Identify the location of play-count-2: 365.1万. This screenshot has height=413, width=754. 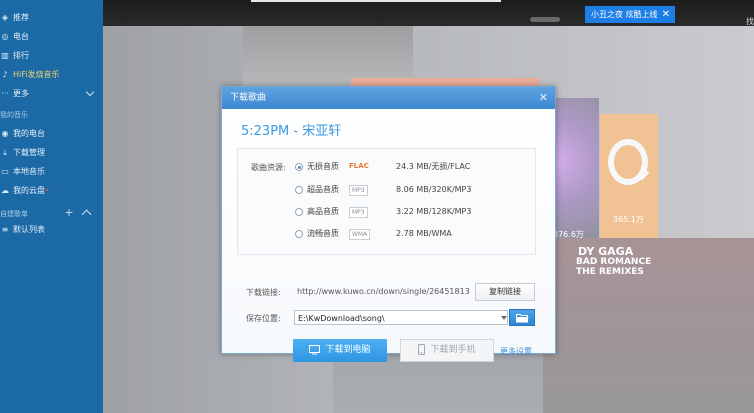
(628, 219).